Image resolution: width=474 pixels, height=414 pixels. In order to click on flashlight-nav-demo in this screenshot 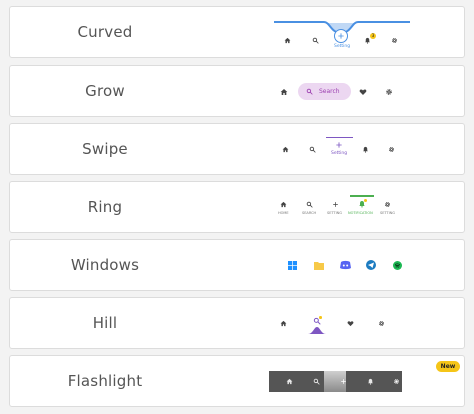, I will do `click(345, 381)`.